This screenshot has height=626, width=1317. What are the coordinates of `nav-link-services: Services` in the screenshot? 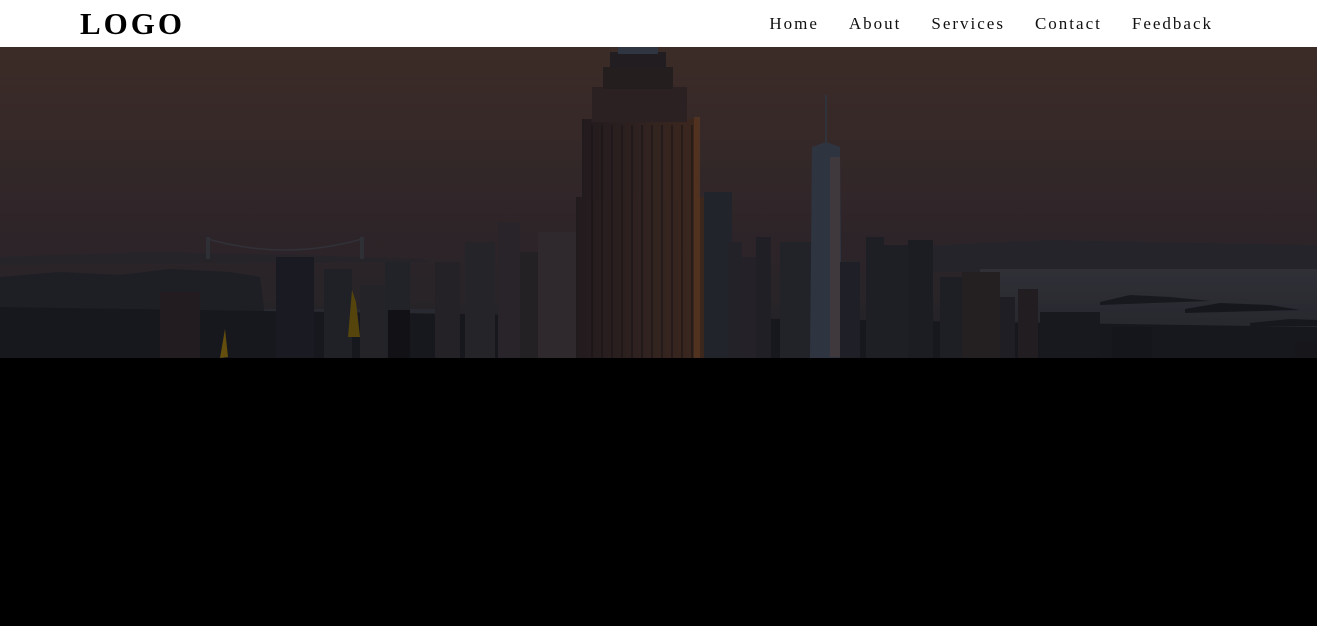 It's located at (968, 24).